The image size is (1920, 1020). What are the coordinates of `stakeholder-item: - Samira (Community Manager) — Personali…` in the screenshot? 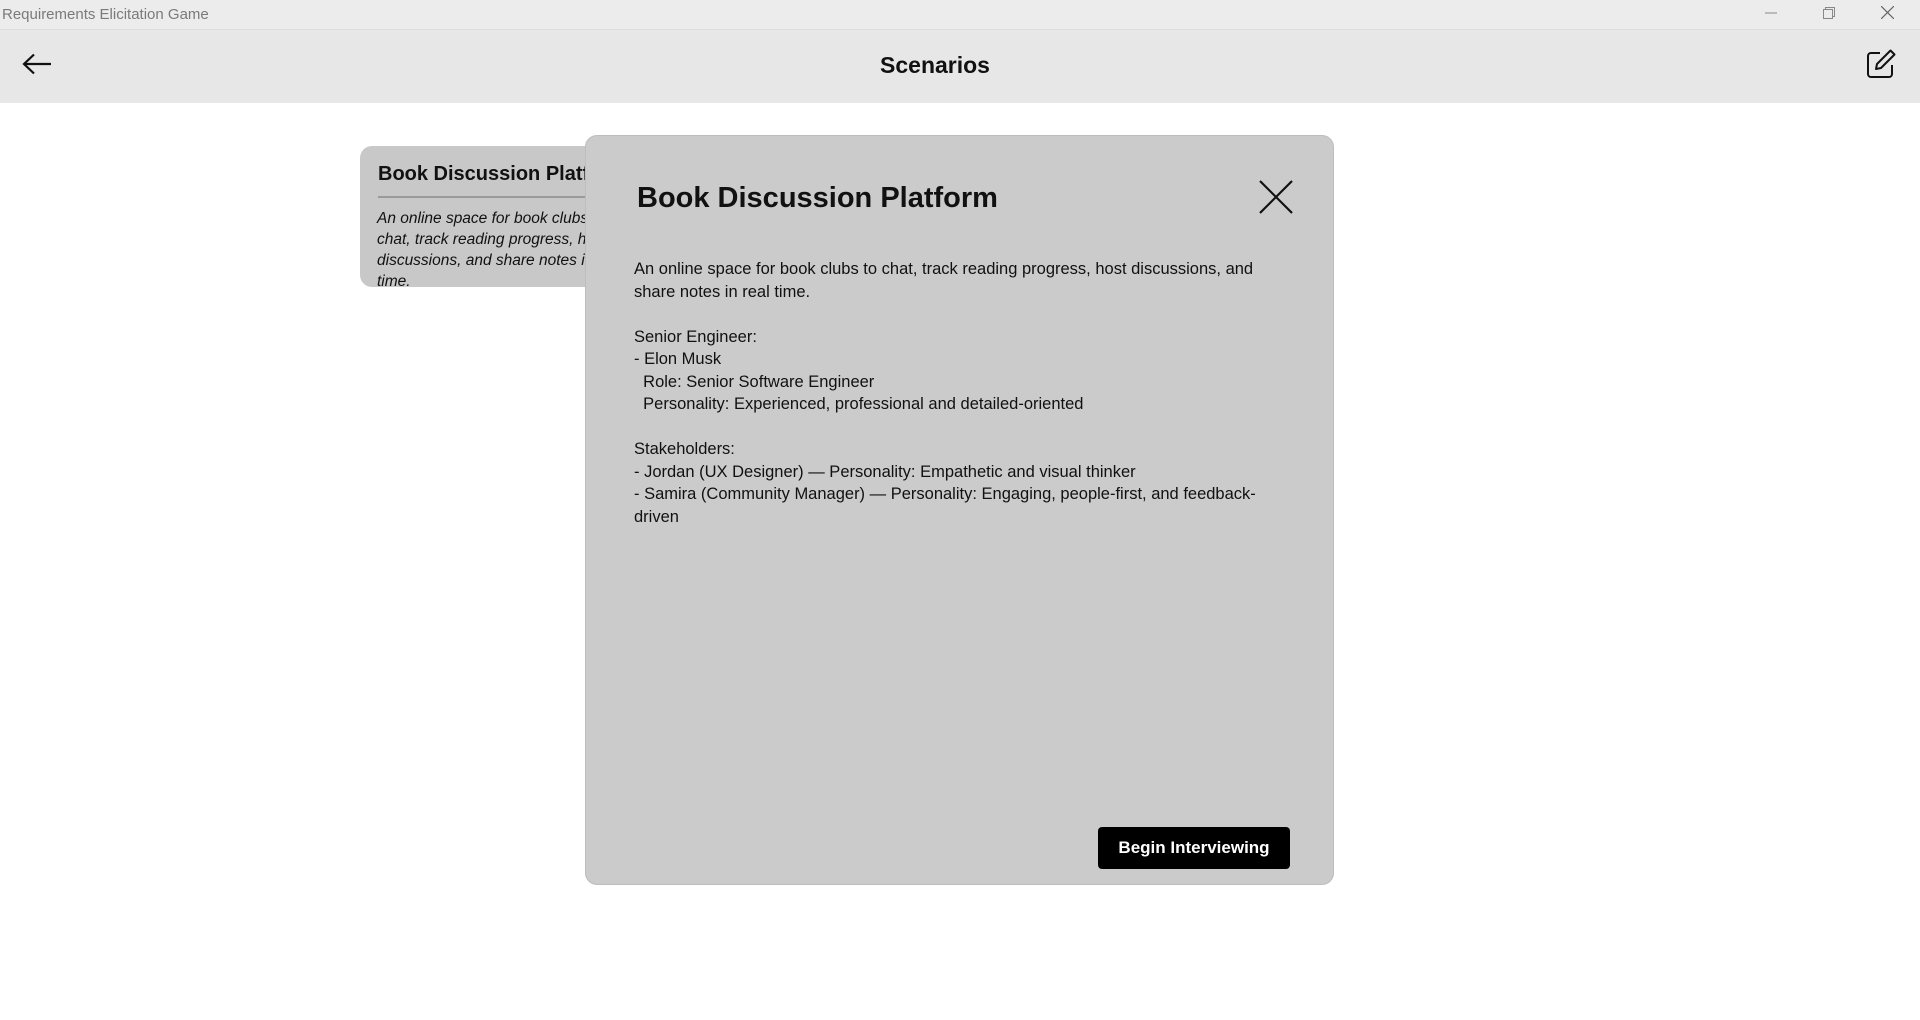 It's located at (945, 505).